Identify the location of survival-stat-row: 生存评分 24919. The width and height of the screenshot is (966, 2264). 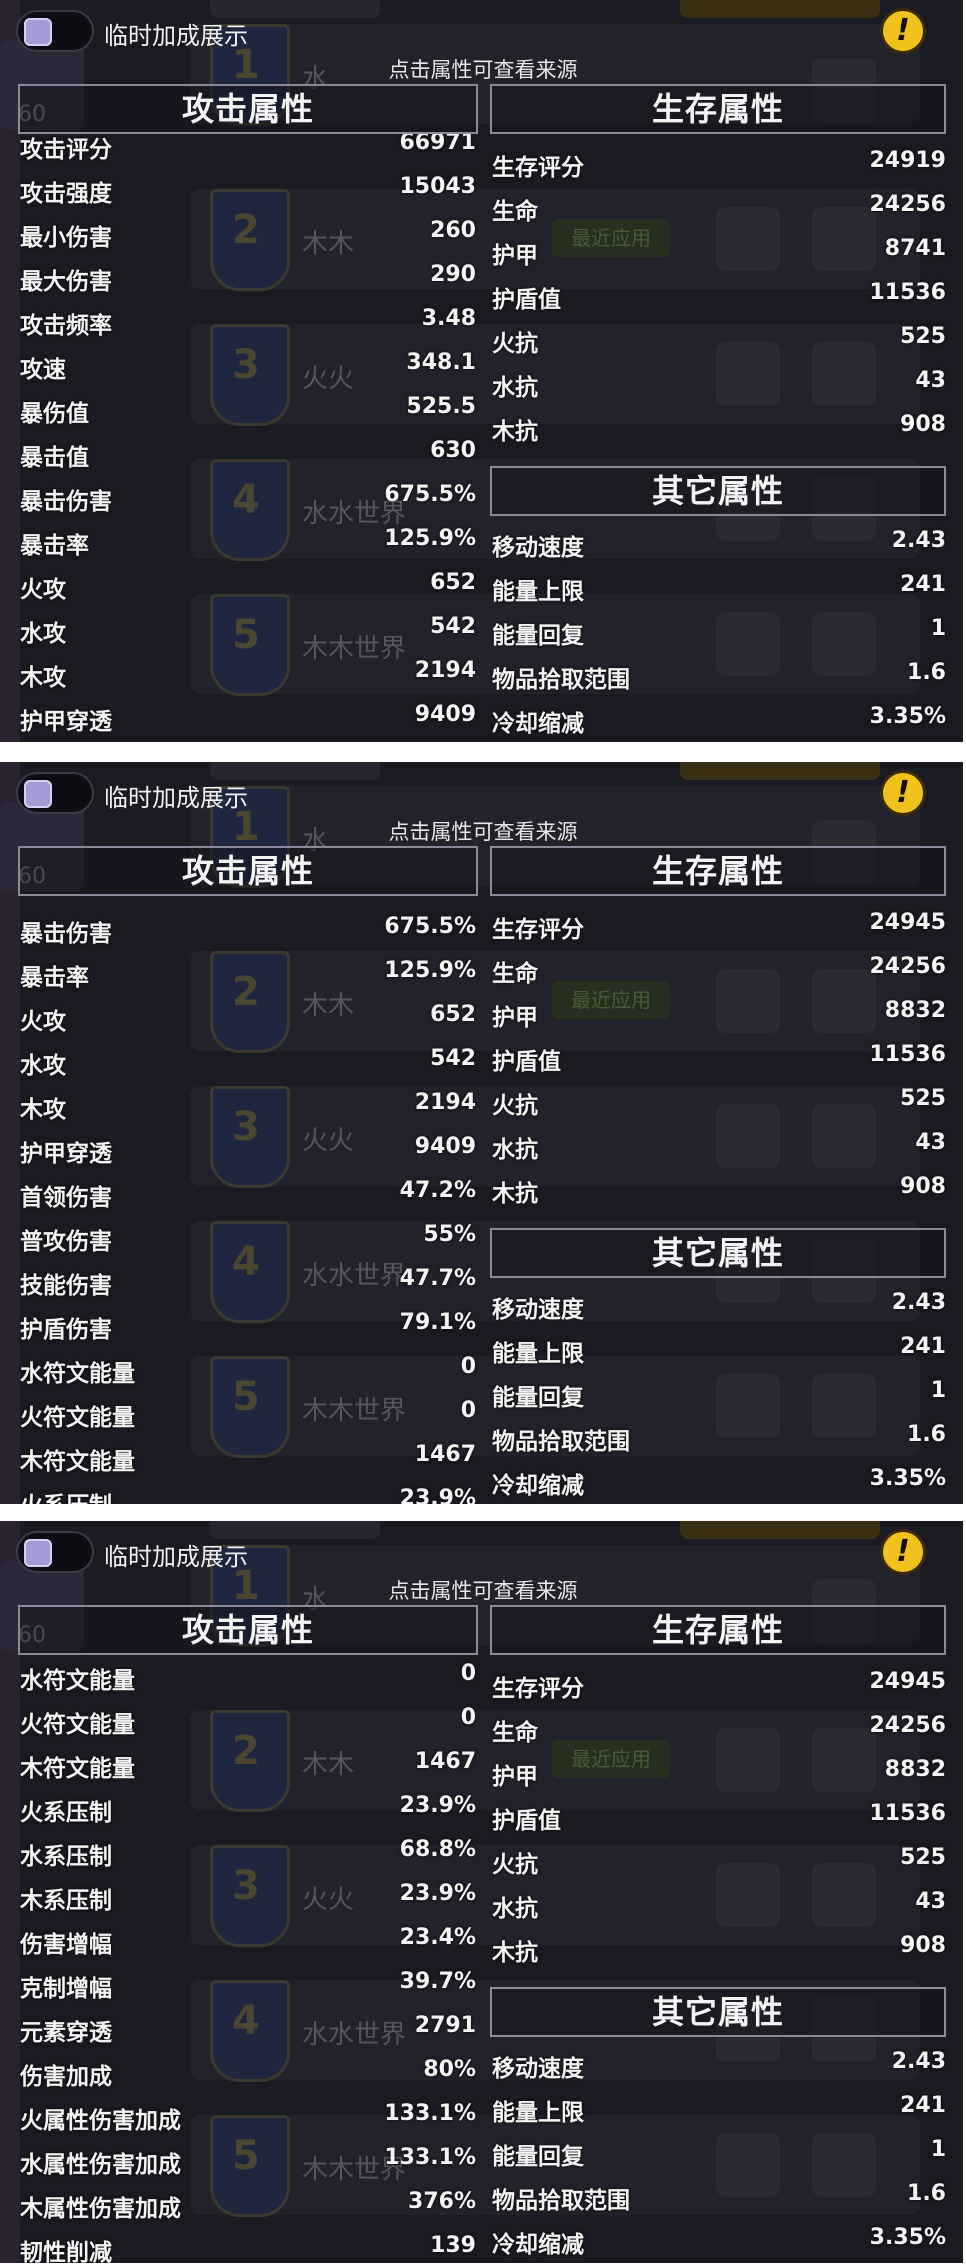
(719, 168).